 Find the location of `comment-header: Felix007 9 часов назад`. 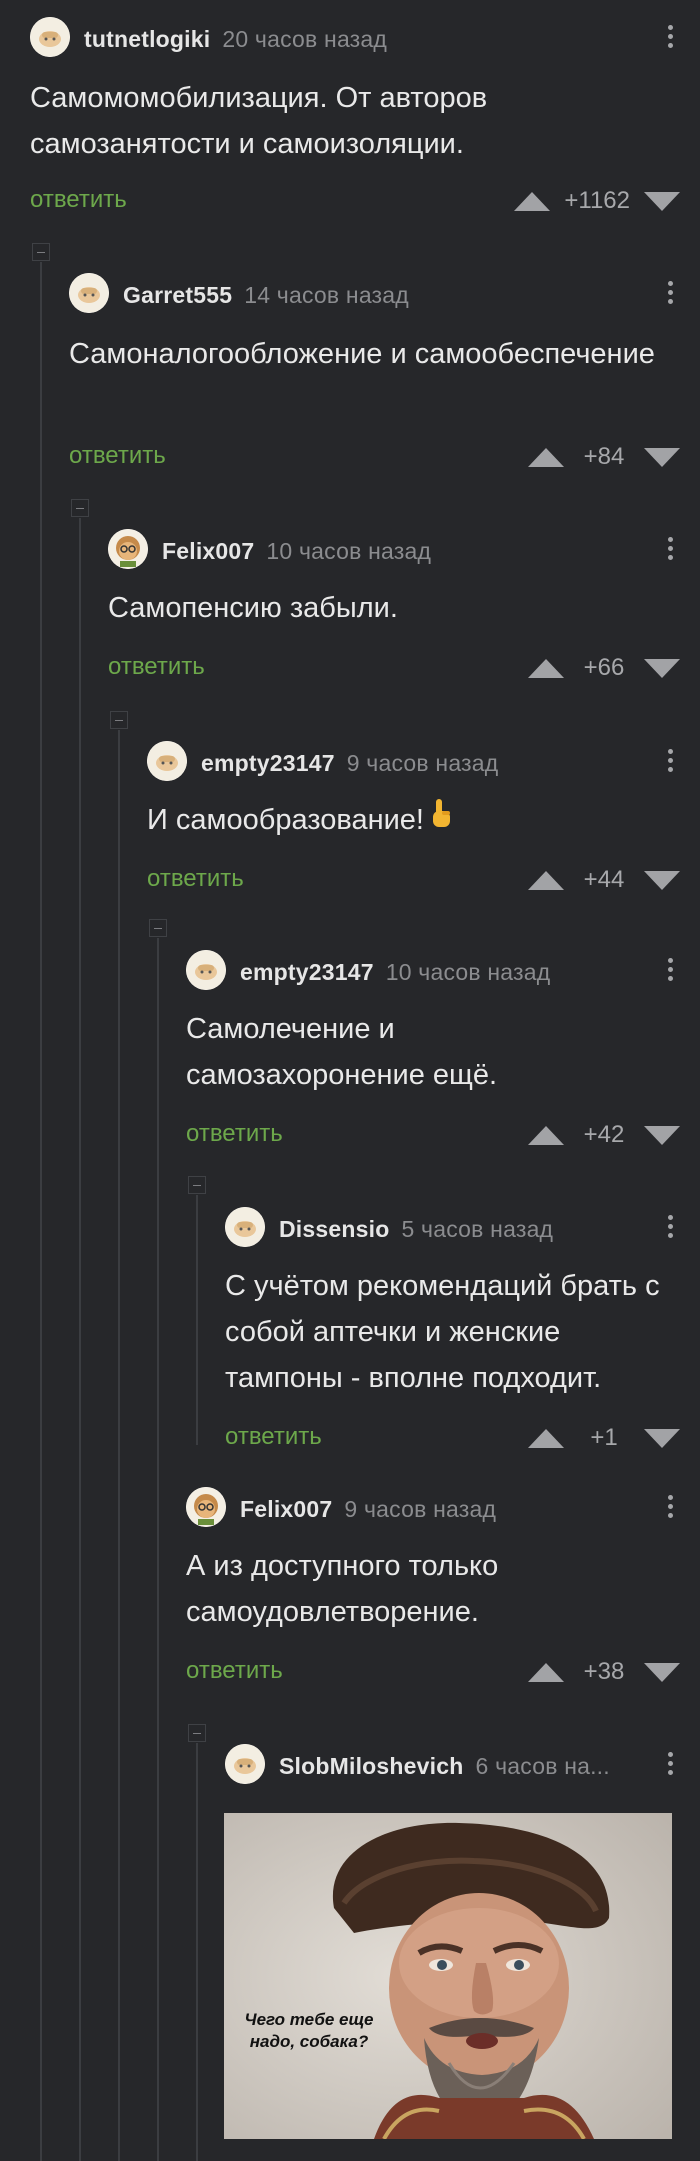

comment-header: Felix007 9 часов назад is located at coordinates (443, 1507).